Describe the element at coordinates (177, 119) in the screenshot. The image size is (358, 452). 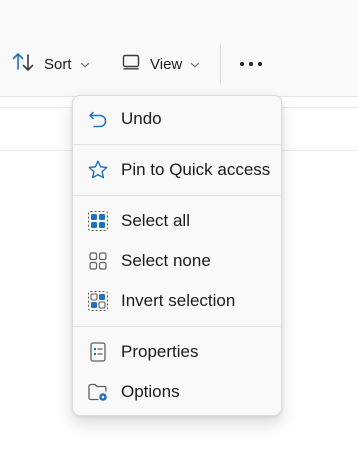
I see `menu-item-undo: Undo` at that location.